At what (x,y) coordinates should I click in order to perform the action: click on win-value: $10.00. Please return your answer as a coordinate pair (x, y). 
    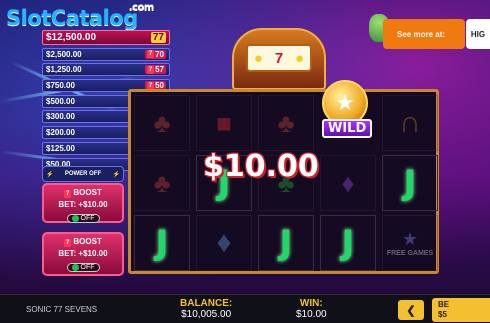
    Looking at the image, I should click on (311, 314).